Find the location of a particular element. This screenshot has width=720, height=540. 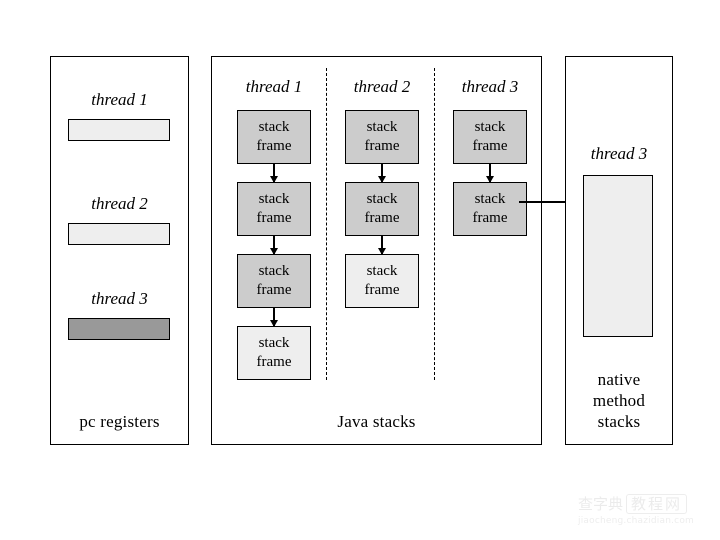

pc-registers-caption: pc registers is located at coordinates (119, 421).